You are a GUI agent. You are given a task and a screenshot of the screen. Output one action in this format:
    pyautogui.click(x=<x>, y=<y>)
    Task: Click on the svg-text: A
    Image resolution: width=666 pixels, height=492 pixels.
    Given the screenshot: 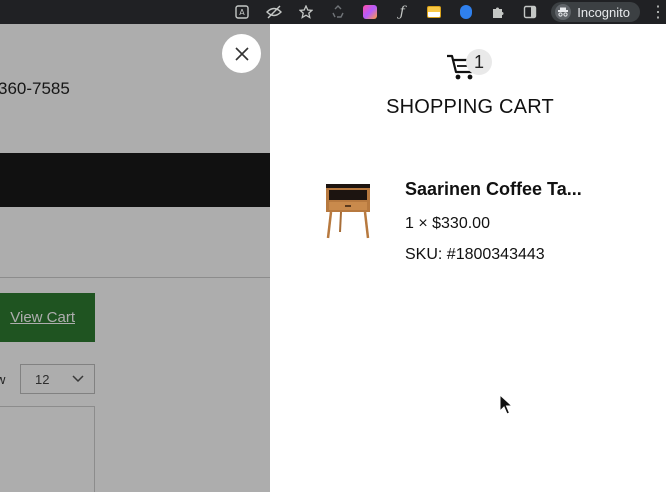 What is the action you would take?
    pyautogui.click(x=242, y=12)
    